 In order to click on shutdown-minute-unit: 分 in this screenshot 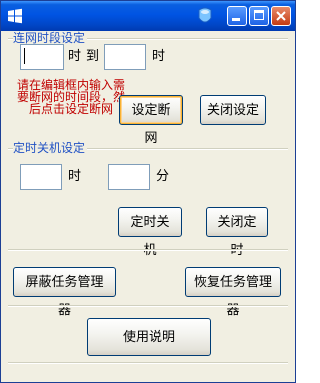, I will do `click(163, 176)`.